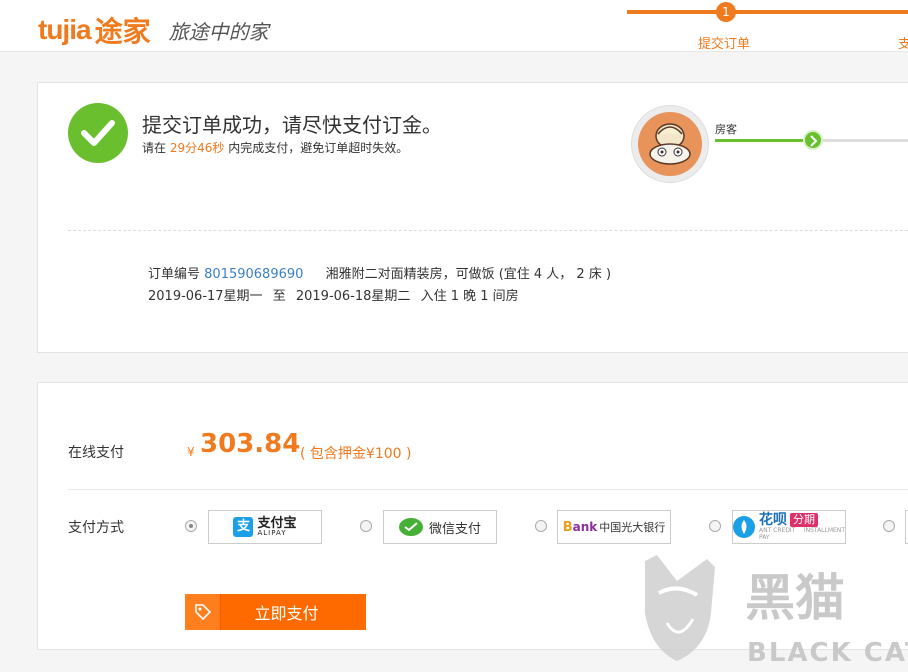 The image size is (908, 672). What do you see at coordinates (767, 12) in the screenshot?
I see `step-progress-line` at bounding box center [767, 12].